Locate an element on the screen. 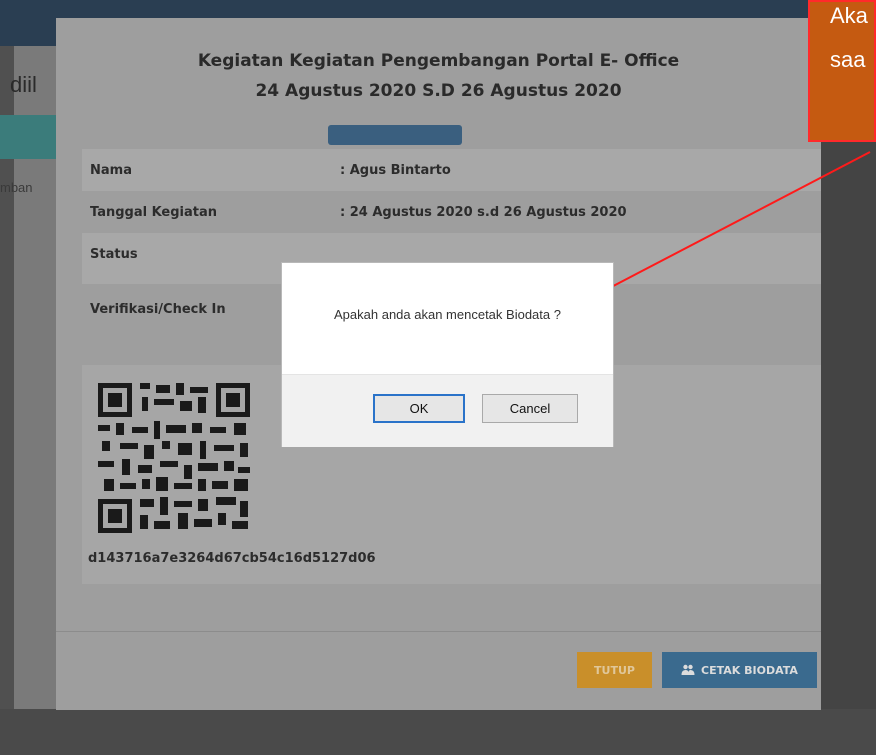 The width and height of the screenshot is (876, 755). verification-hash: d143716a7e3264d67cb54c16d5127d06 is located at coordinates (232, 558).